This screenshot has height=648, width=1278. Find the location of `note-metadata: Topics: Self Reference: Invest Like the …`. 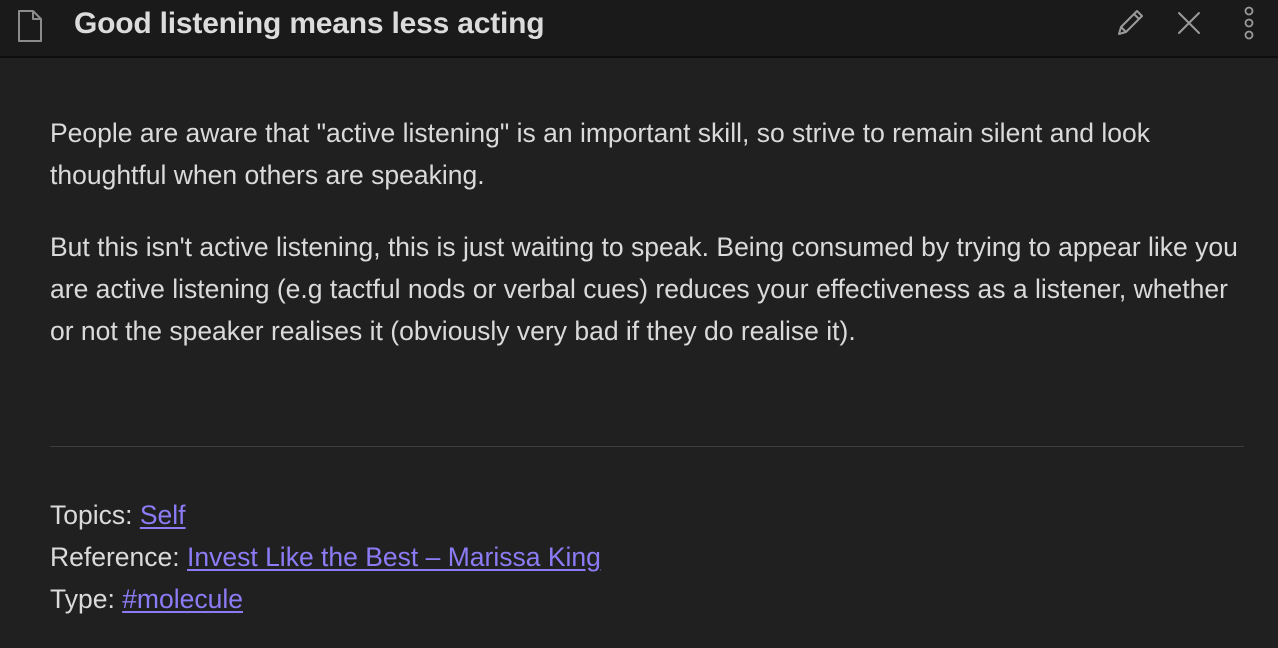

note-metadata: Topics: Self Reference: Invest Like the … is located at coordinates (325, 557).